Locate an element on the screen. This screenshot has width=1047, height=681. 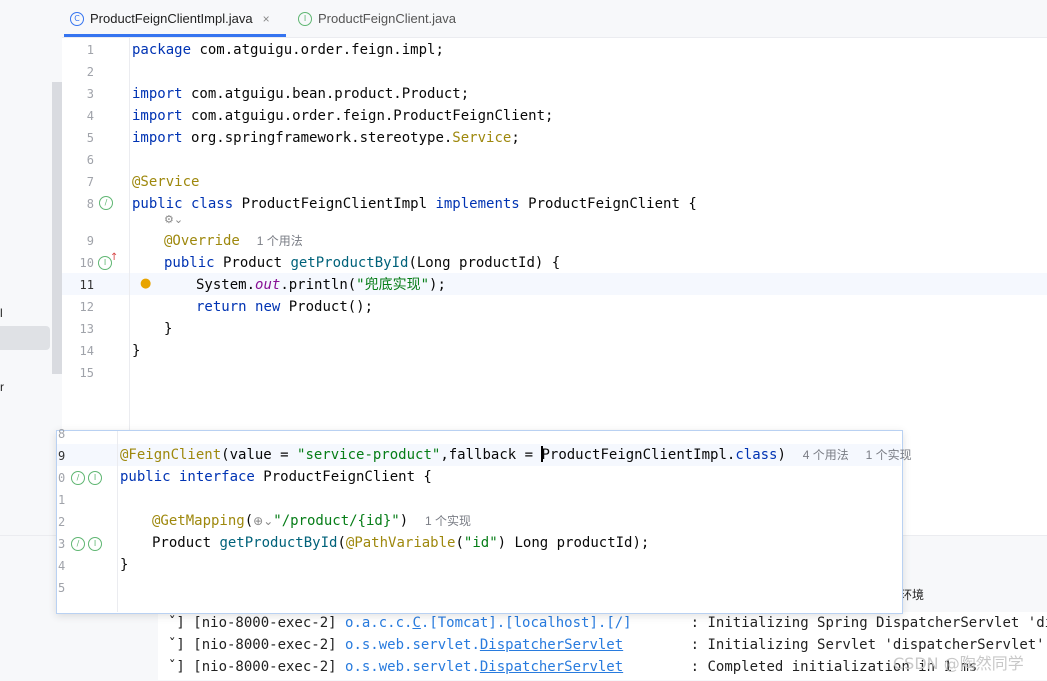
line-number: 3 is located at coordinates (90, 94).